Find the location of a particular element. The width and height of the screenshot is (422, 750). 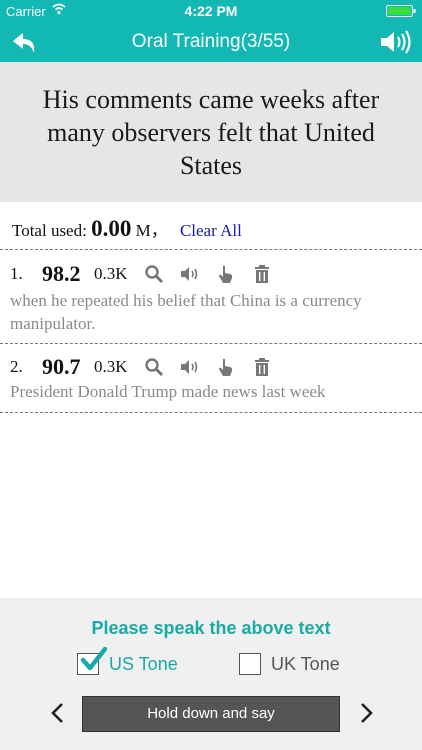

record-index: 2. is located at coordinates (16, 366).